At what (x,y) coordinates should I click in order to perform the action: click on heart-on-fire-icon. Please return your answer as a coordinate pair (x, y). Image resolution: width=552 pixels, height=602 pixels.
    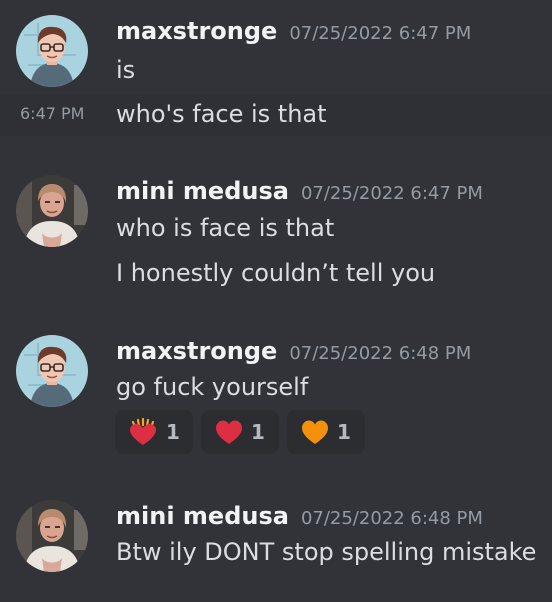
    Looking at the image, I should click on (143, 431).